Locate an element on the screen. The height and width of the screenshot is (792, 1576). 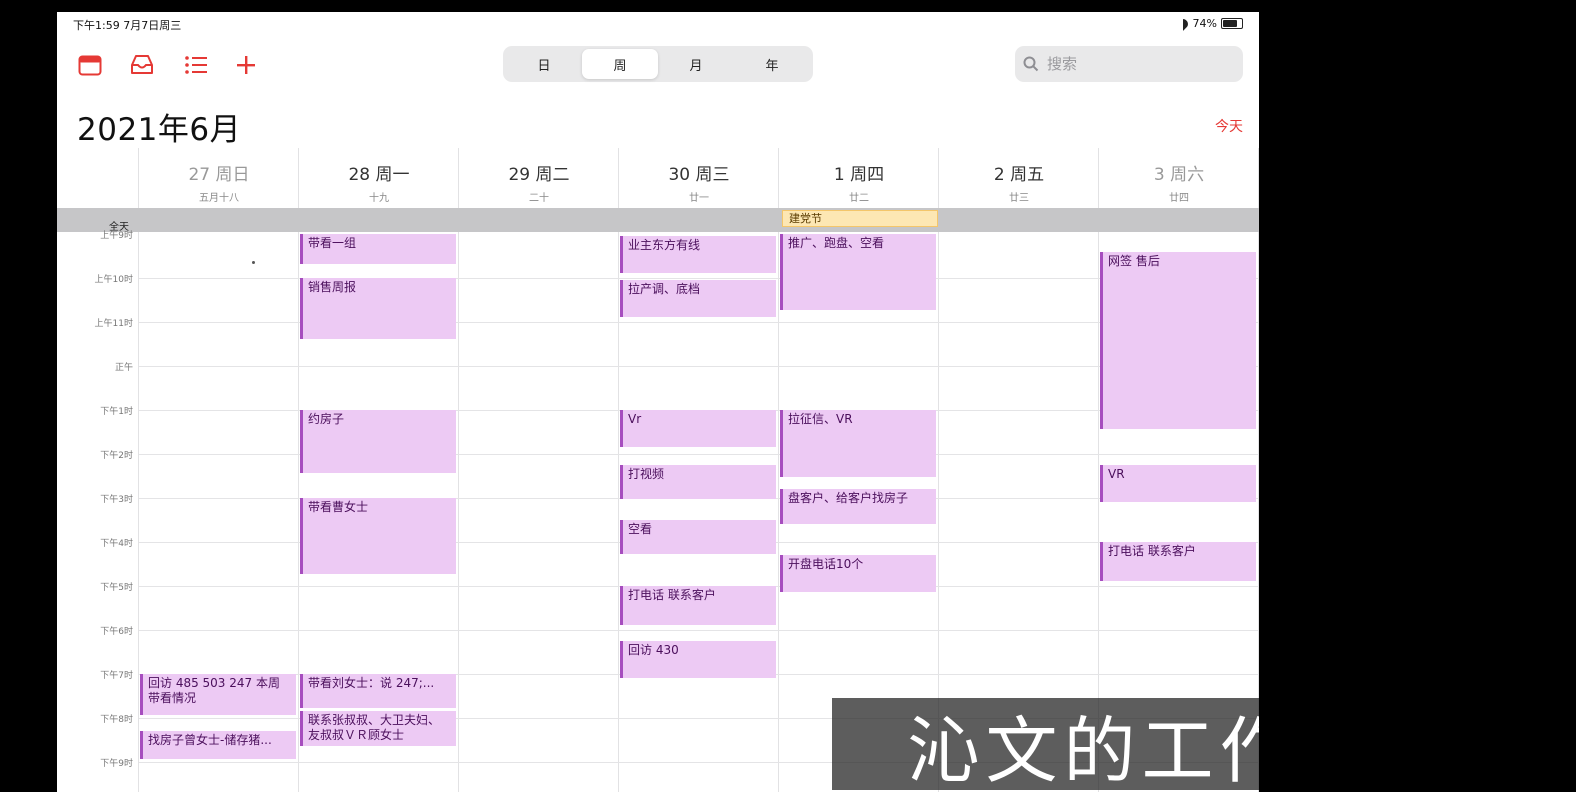
day-date: 30 周三 is located at coordinates (699, 175).